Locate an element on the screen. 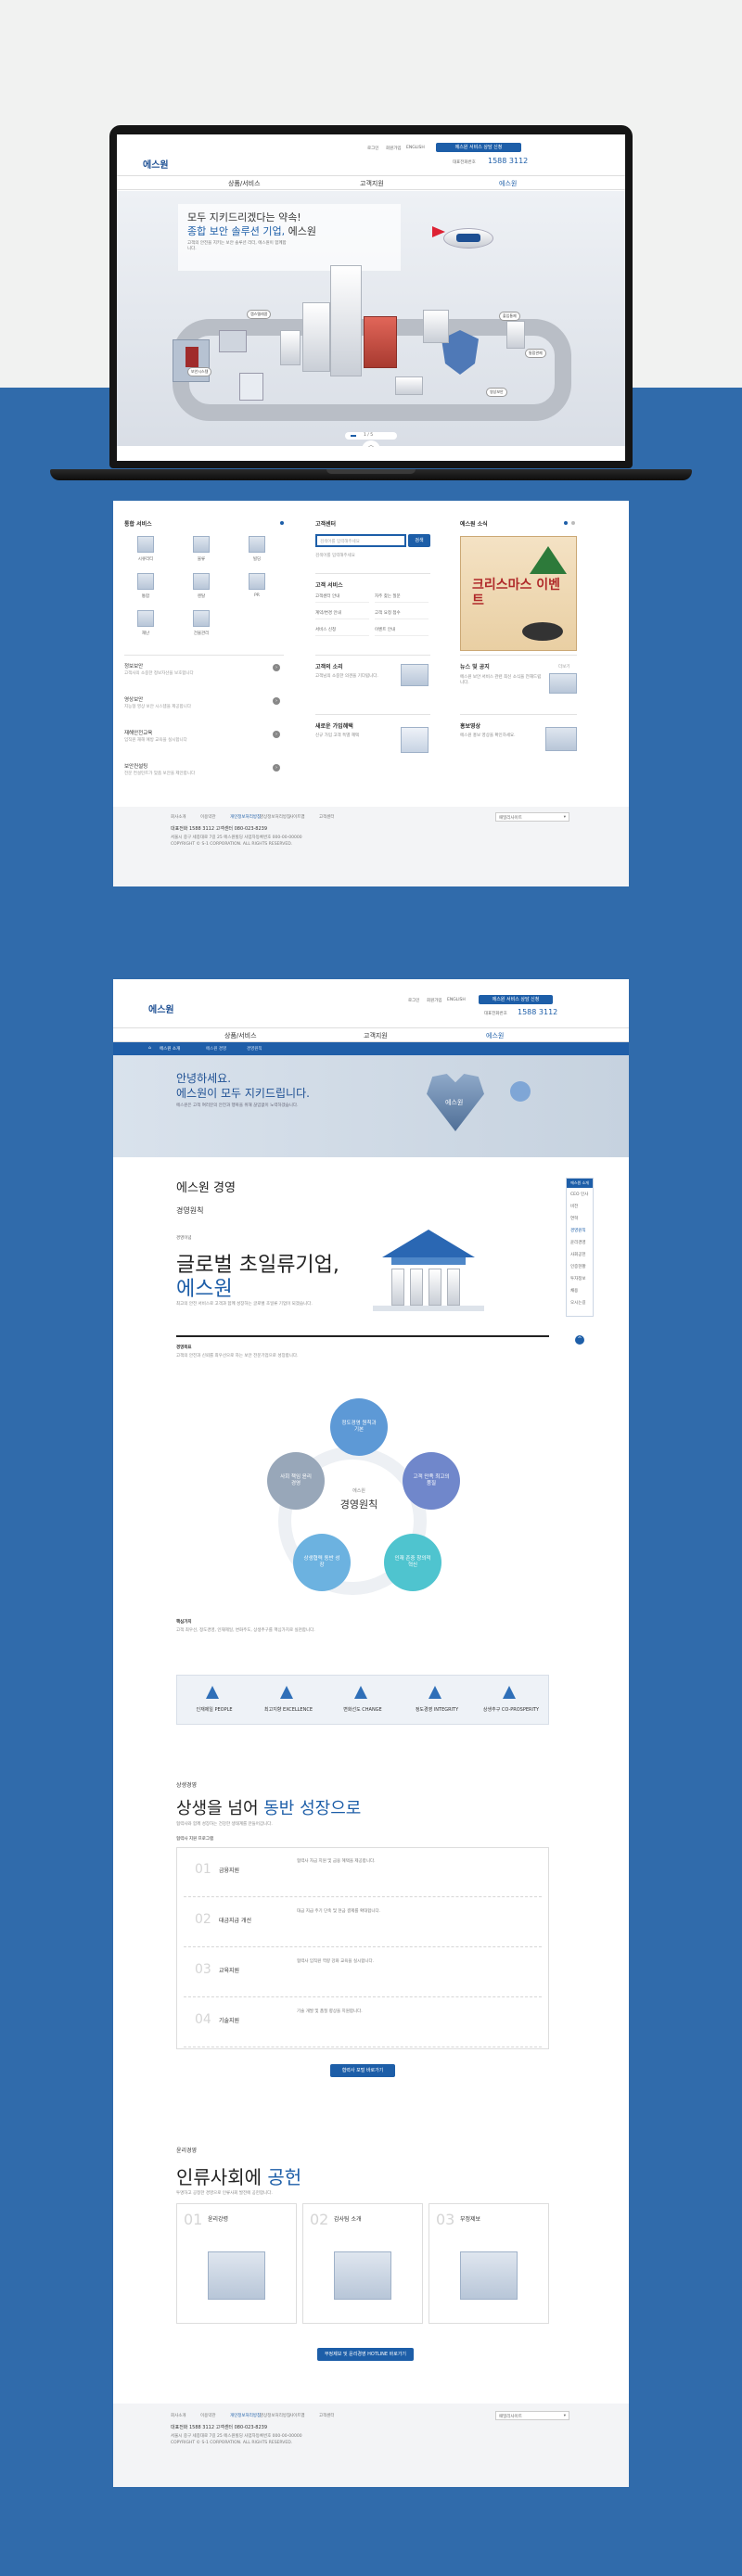 This screenshot has width=742, height=2576. page-title: 에스원 경영 is located at coordinates (206, 1188).